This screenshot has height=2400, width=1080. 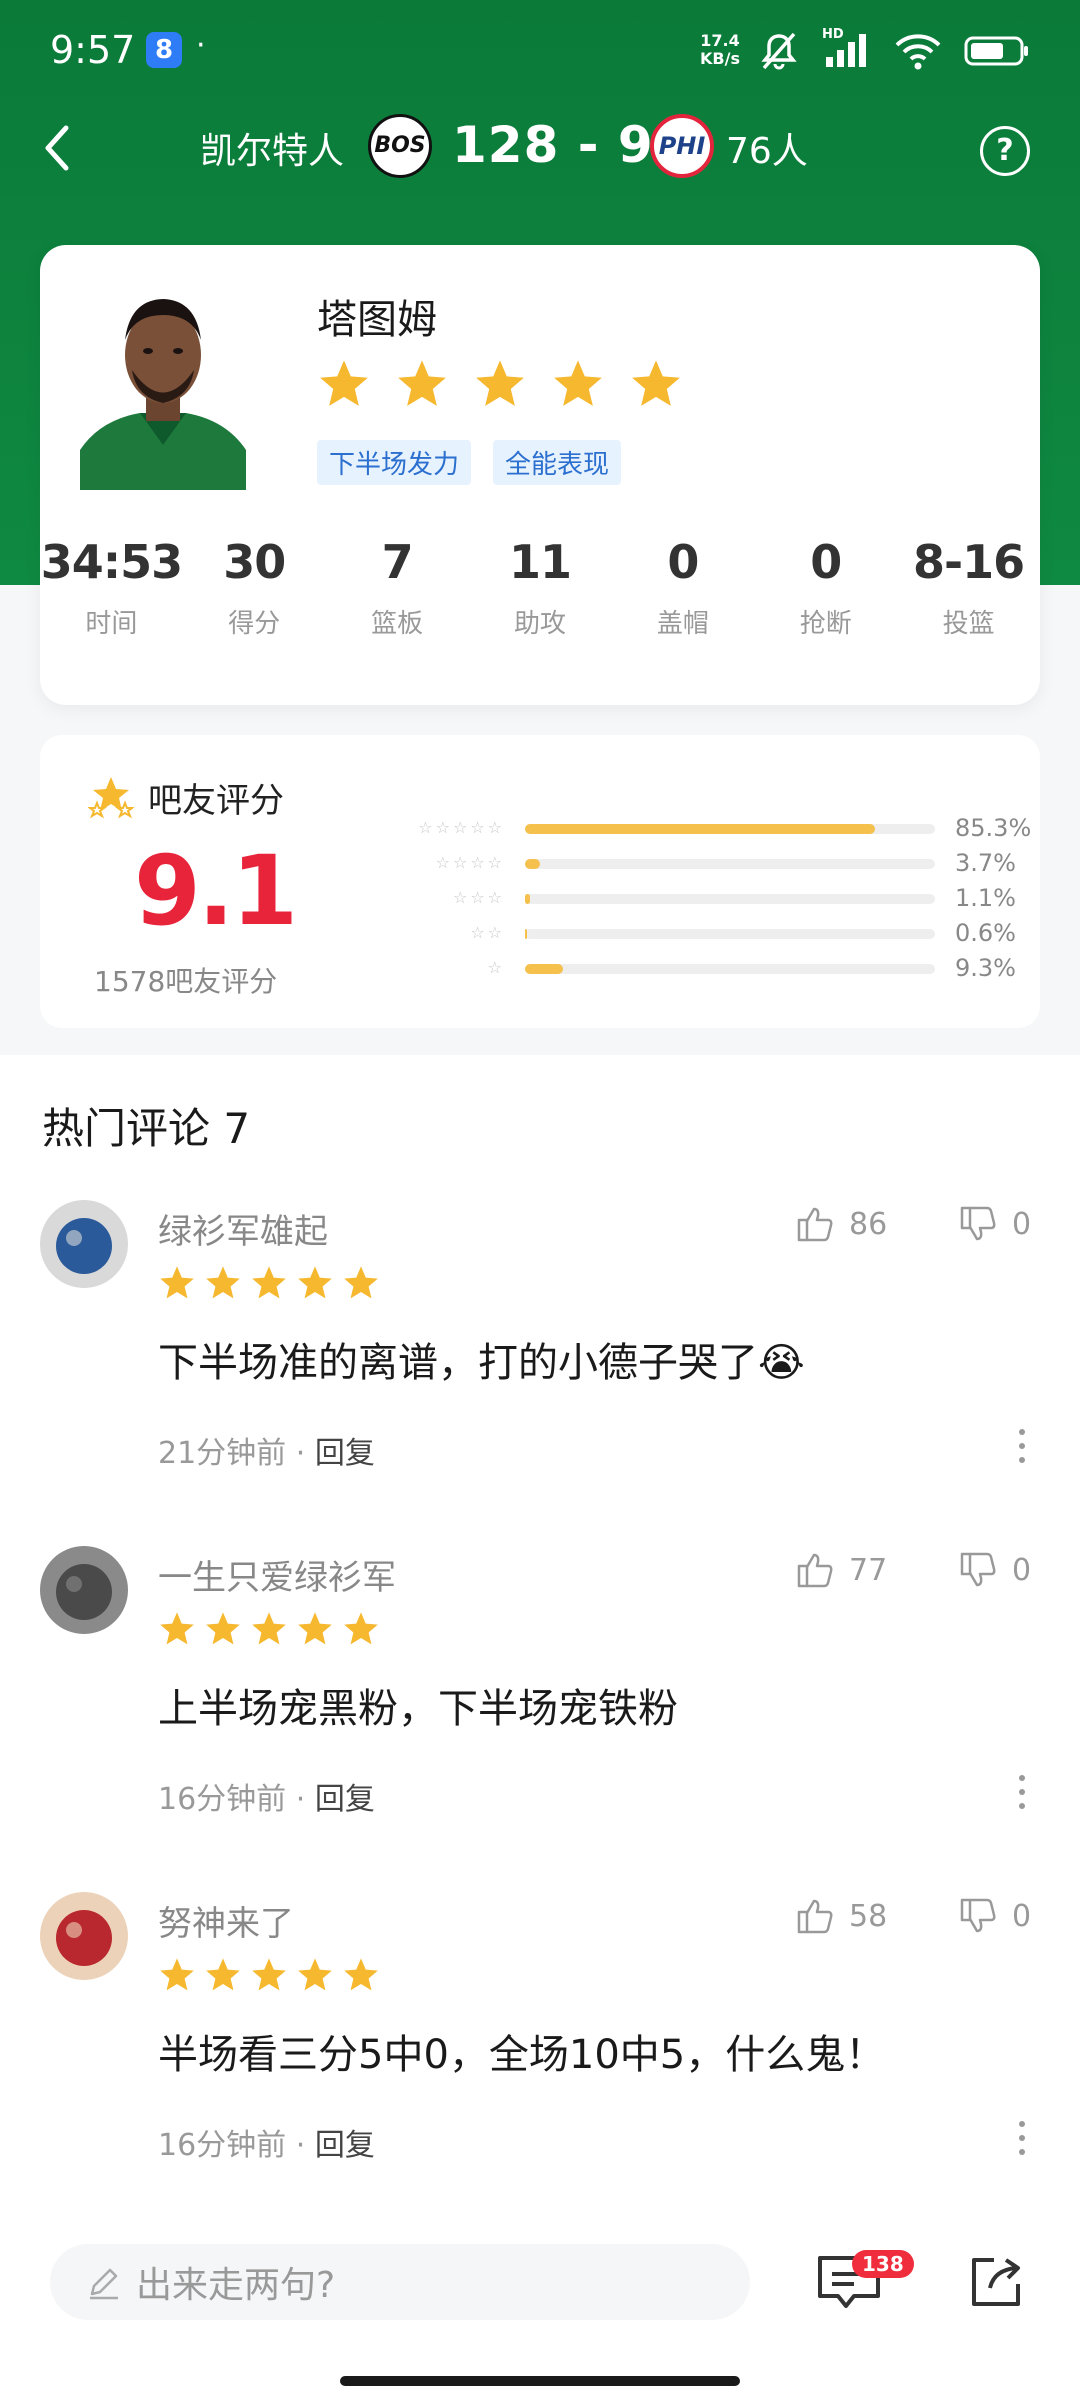 What do you see at coordinates (254, 562) in the screenshot?
I see `stat-value: 30` at bounding box center [254, 562].